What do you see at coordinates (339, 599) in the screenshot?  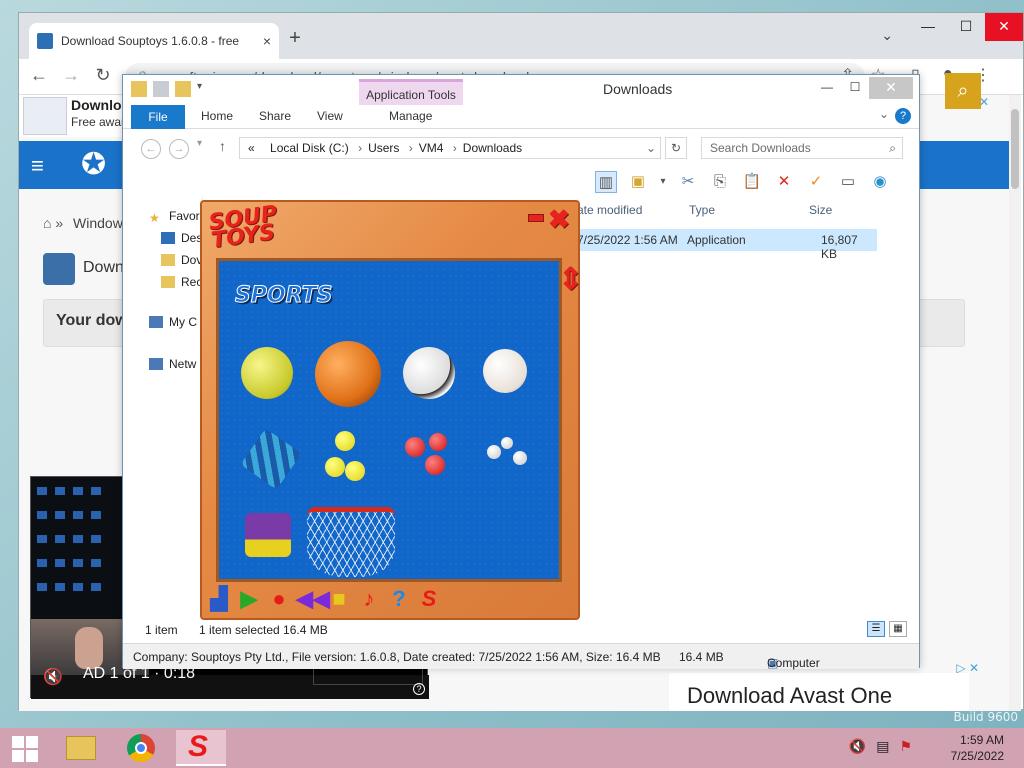 I see `stop-icon: ■` at bounding box center [339, 599].